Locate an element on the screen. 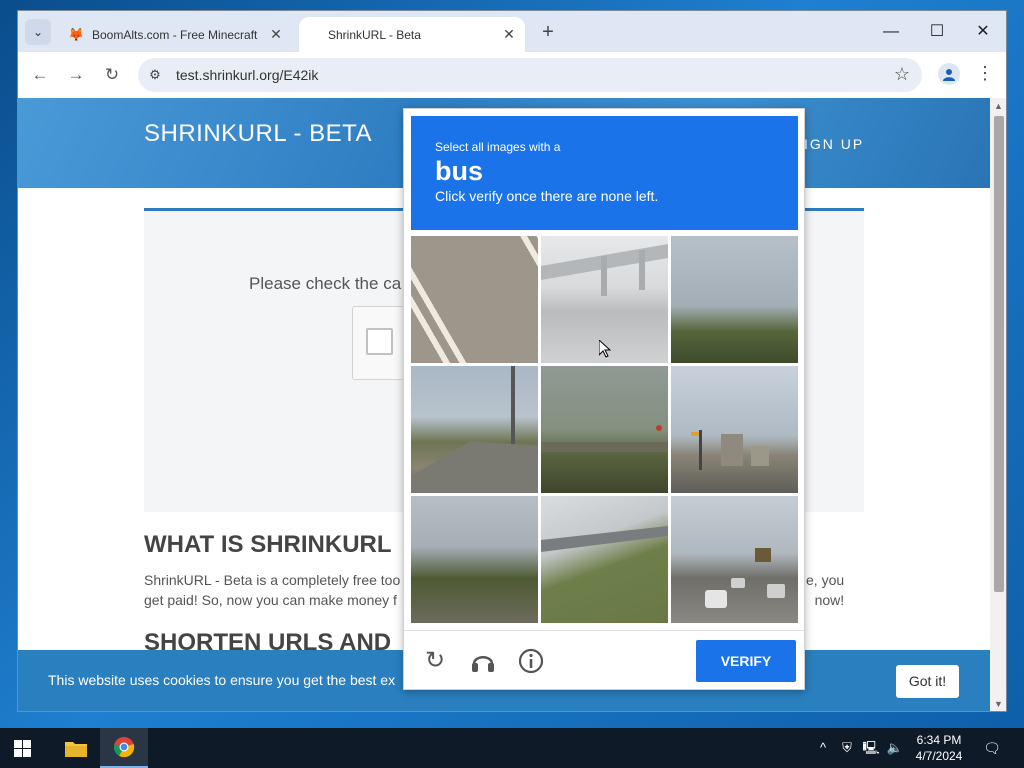  challenge-instruction: Click verify once there are none left. is located at coordinates (547, 196).